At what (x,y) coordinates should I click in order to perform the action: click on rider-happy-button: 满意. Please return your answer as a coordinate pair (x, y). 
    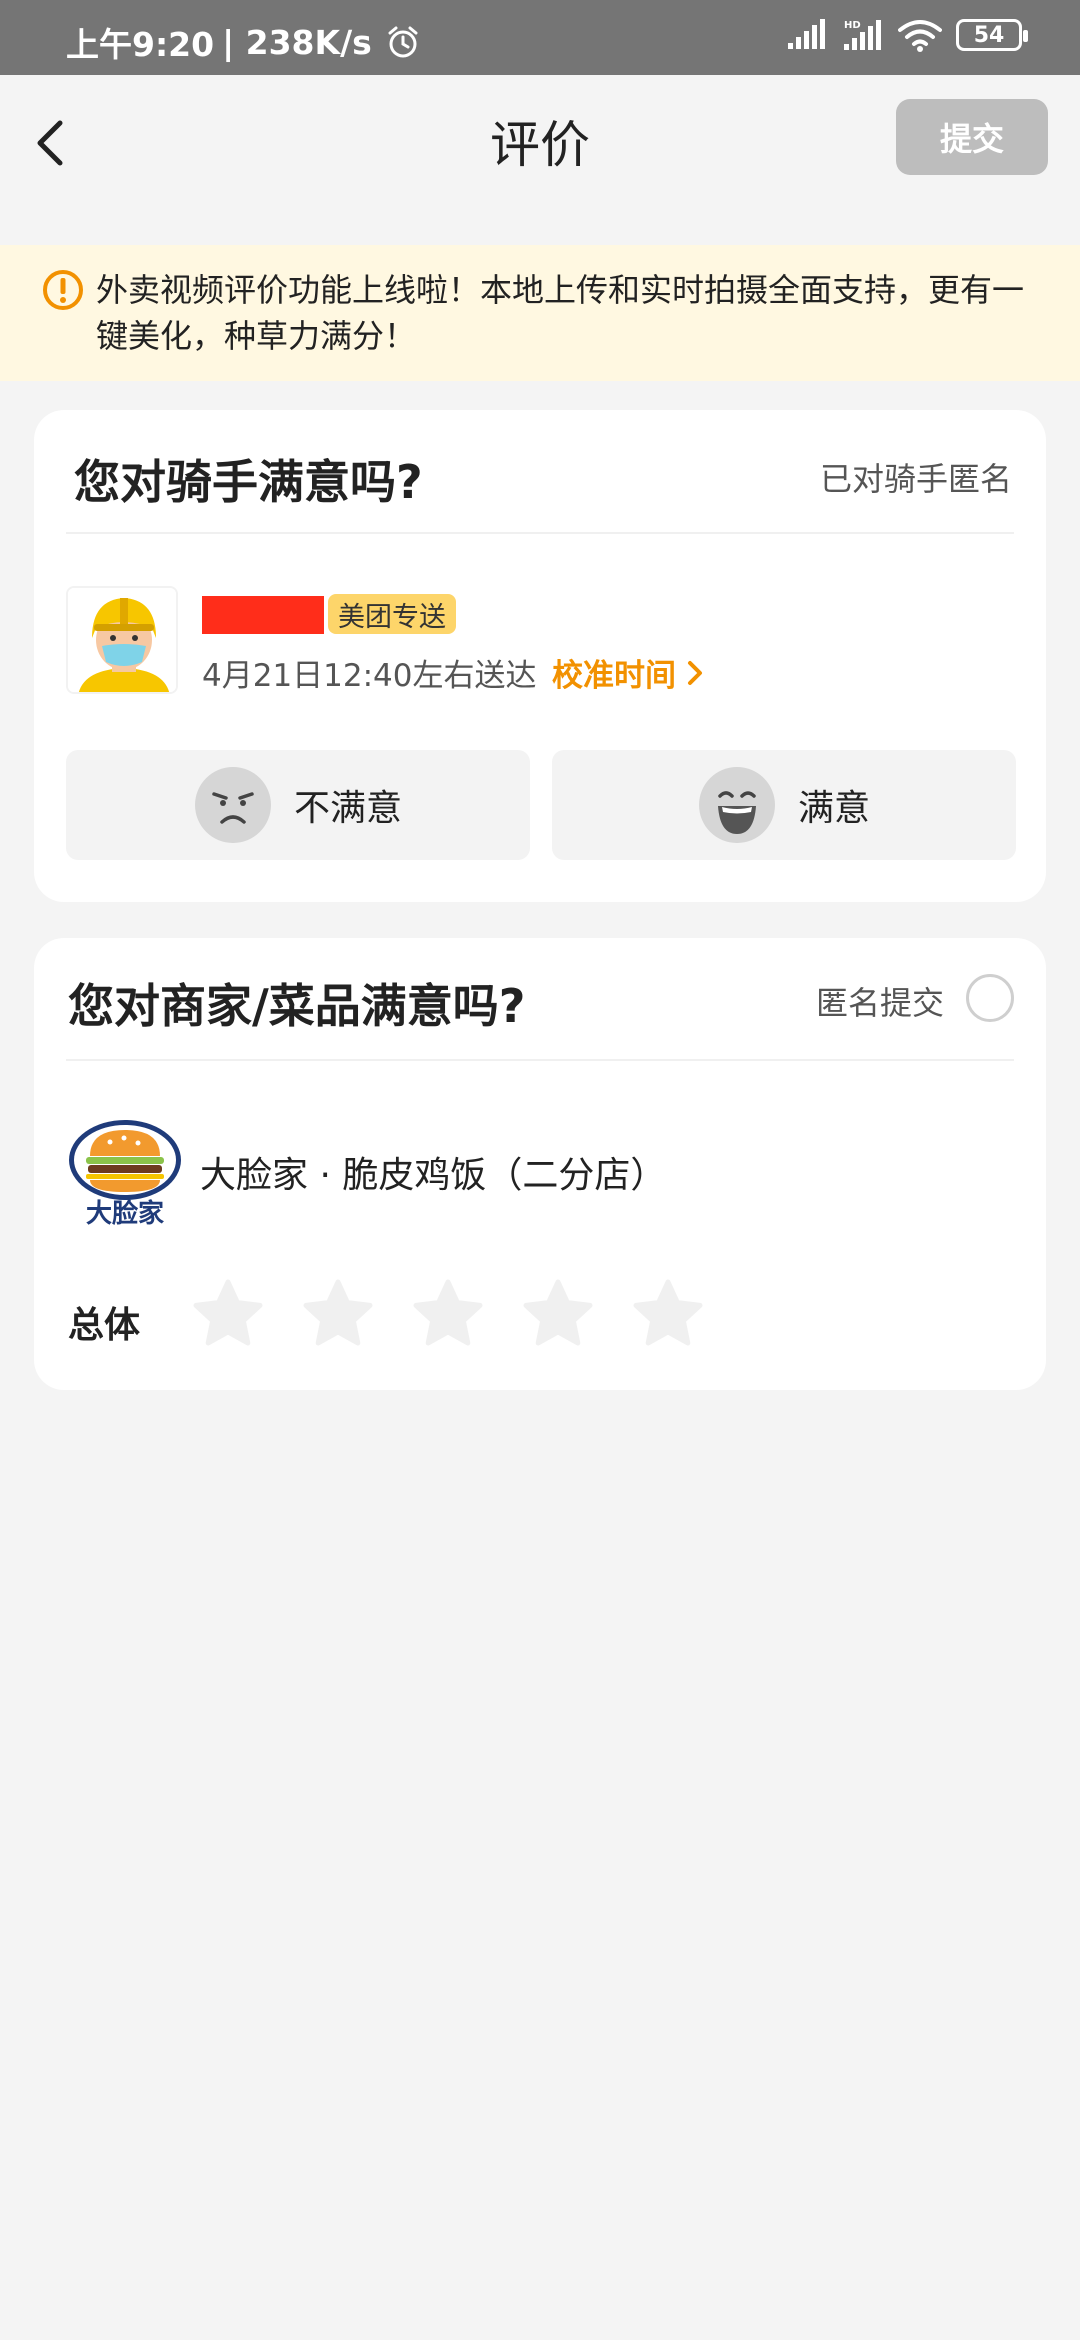
    Looking at the image, I should click on (784, 805).